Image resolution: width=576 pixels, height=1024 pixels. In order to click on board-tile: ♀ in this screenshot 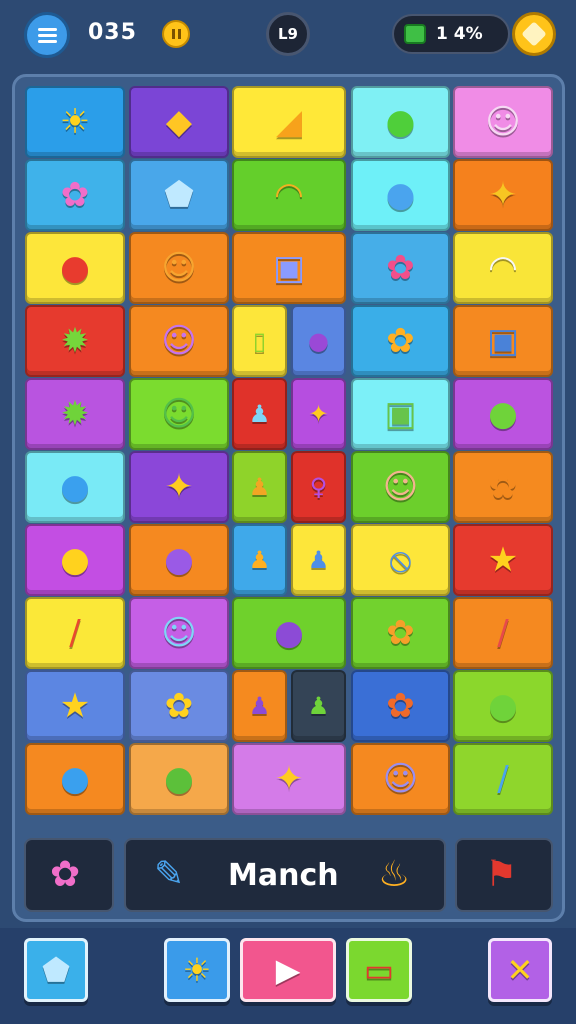, I will do `click(318, 487)`.